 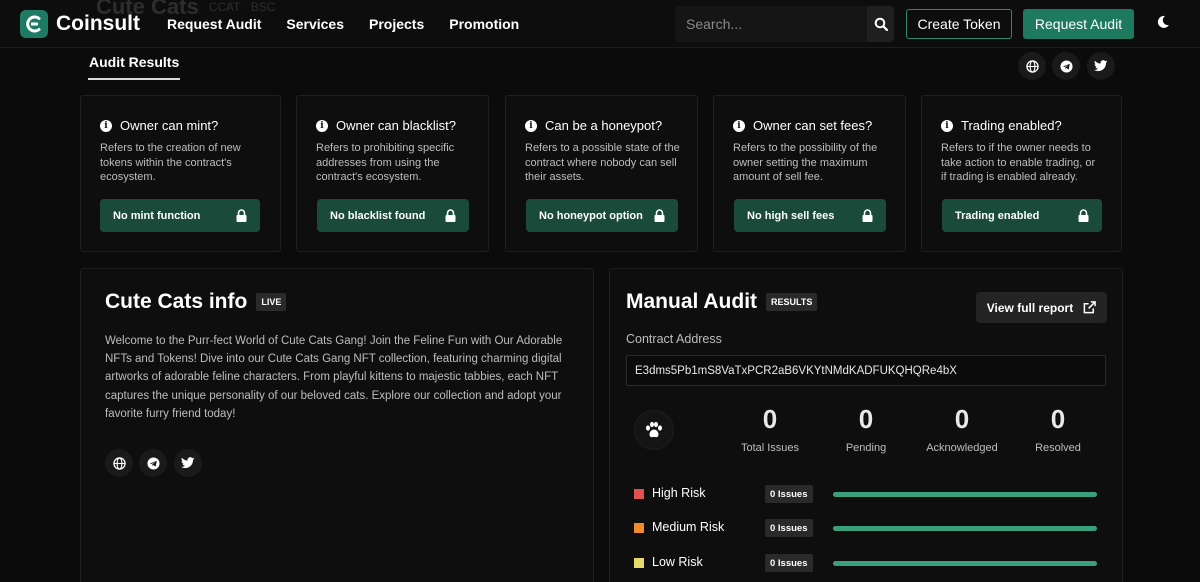 I want to click on info-website-link, so click(x=119, y=463).